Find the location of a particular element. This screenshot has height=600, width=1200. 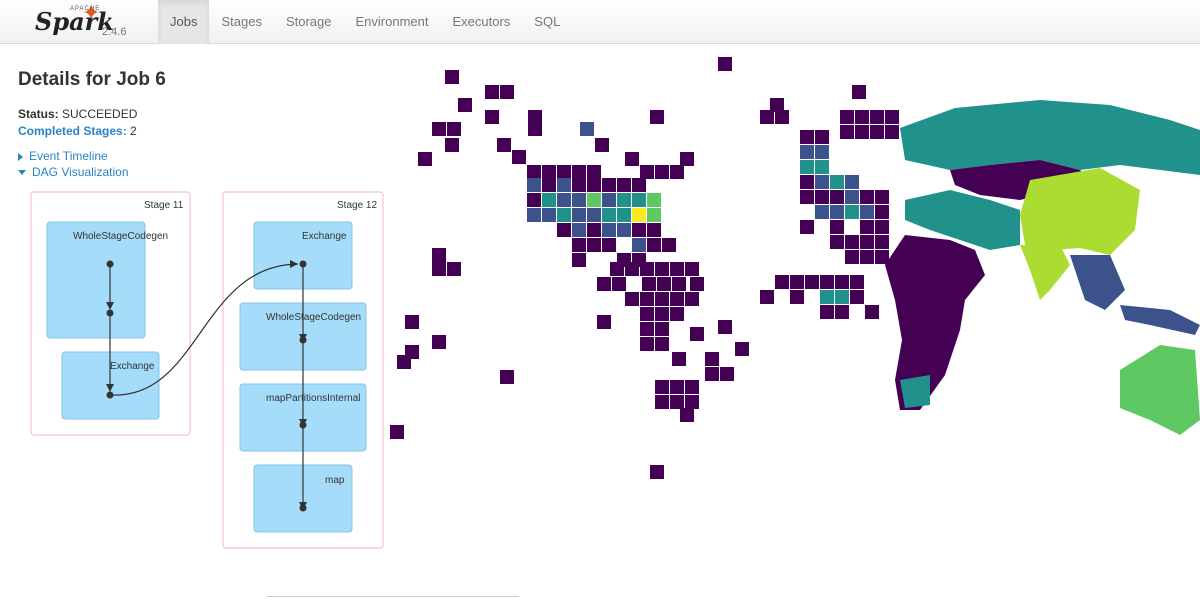

status-value: SUCCEEDED is located at coordinates (100, 114).